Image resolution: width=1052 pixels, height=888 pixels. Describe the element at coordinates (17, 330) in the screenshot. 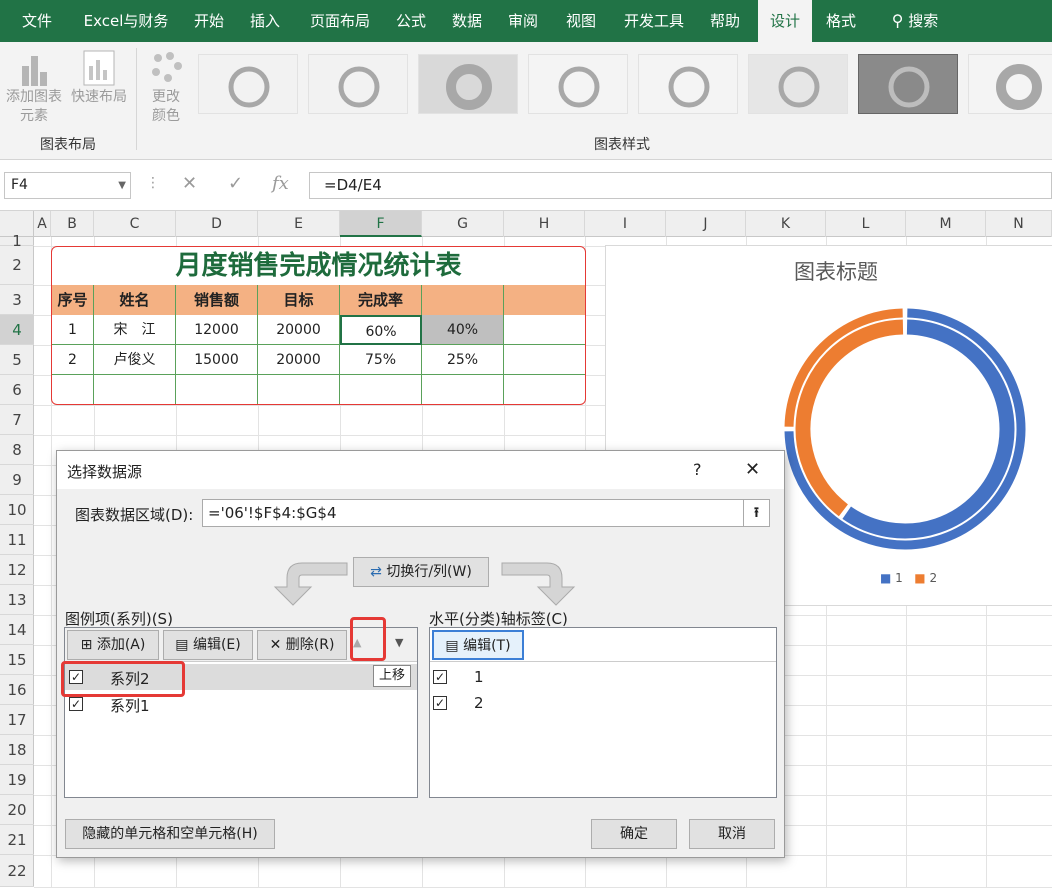

I see `row-header: 4` at that location.